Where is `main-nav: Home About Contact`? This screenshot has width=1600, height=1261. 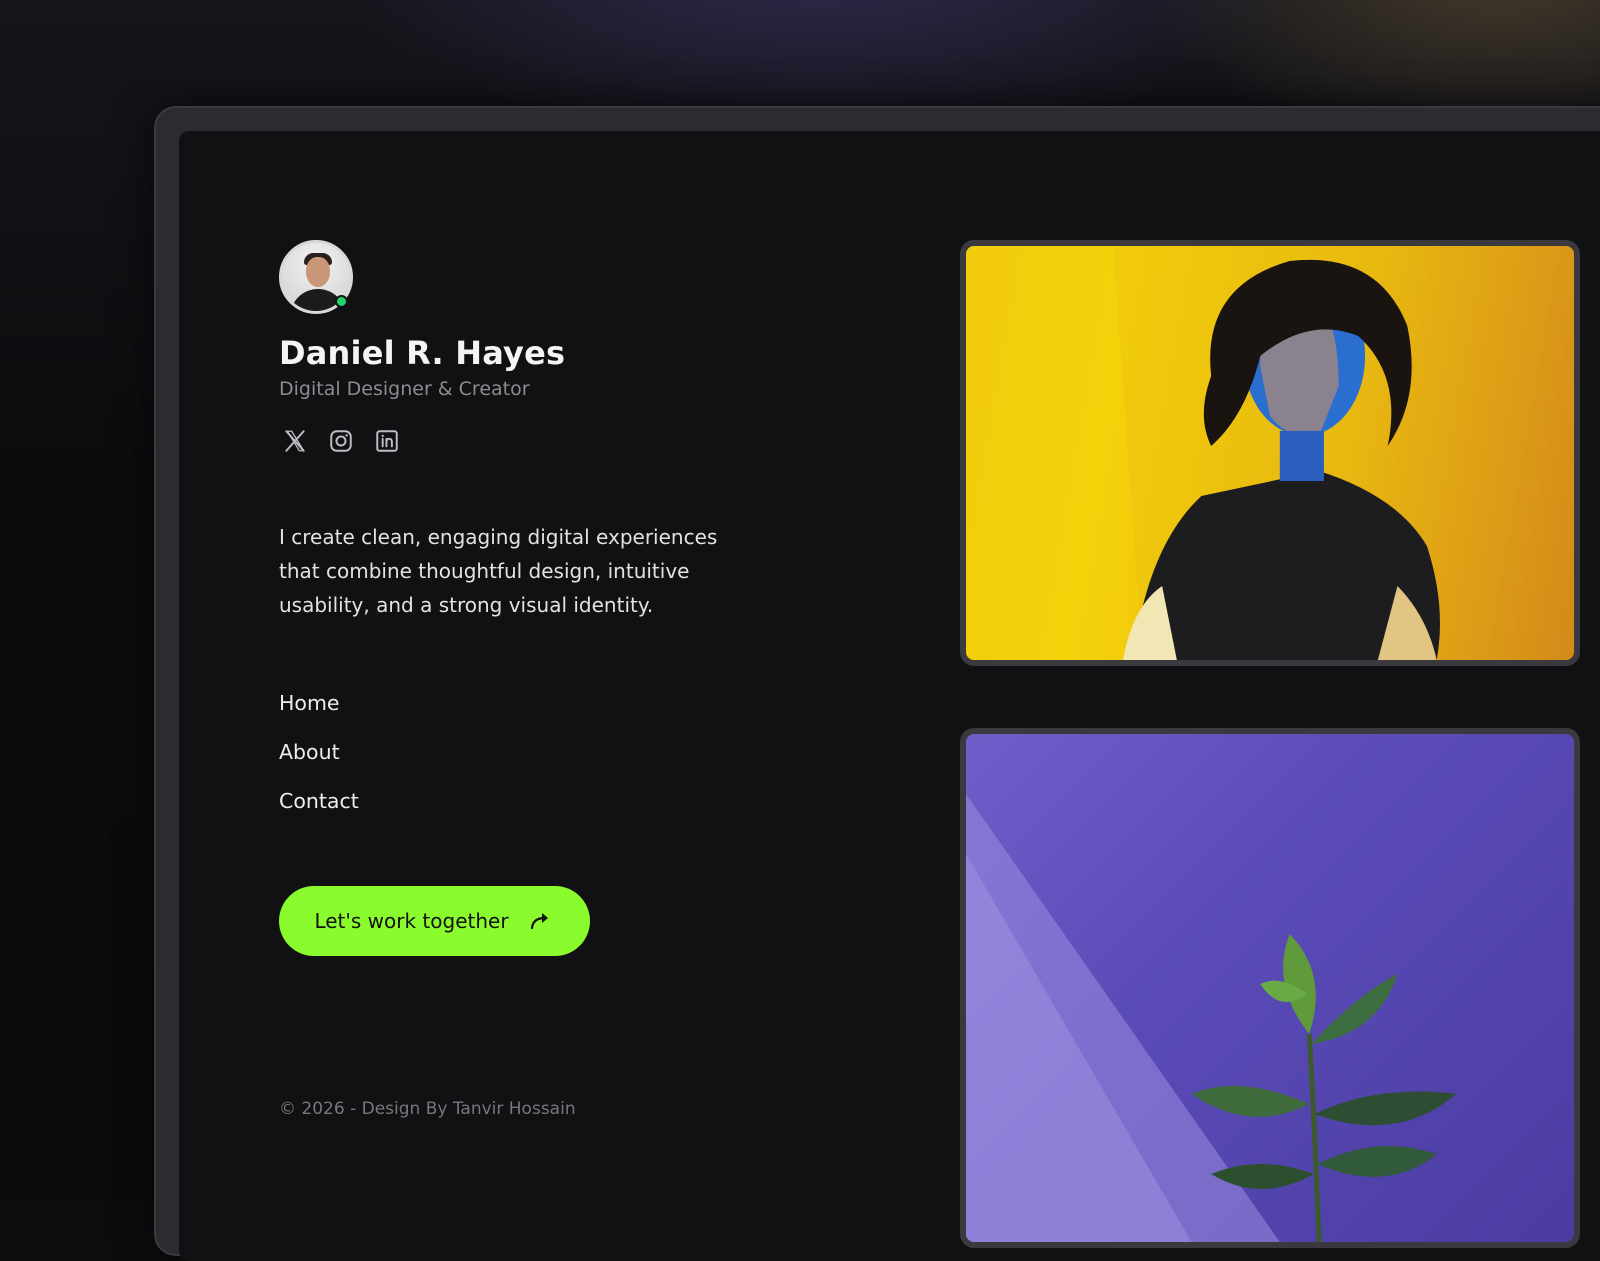 main-nav: Home About Contact is located at coordinates (319, 761).